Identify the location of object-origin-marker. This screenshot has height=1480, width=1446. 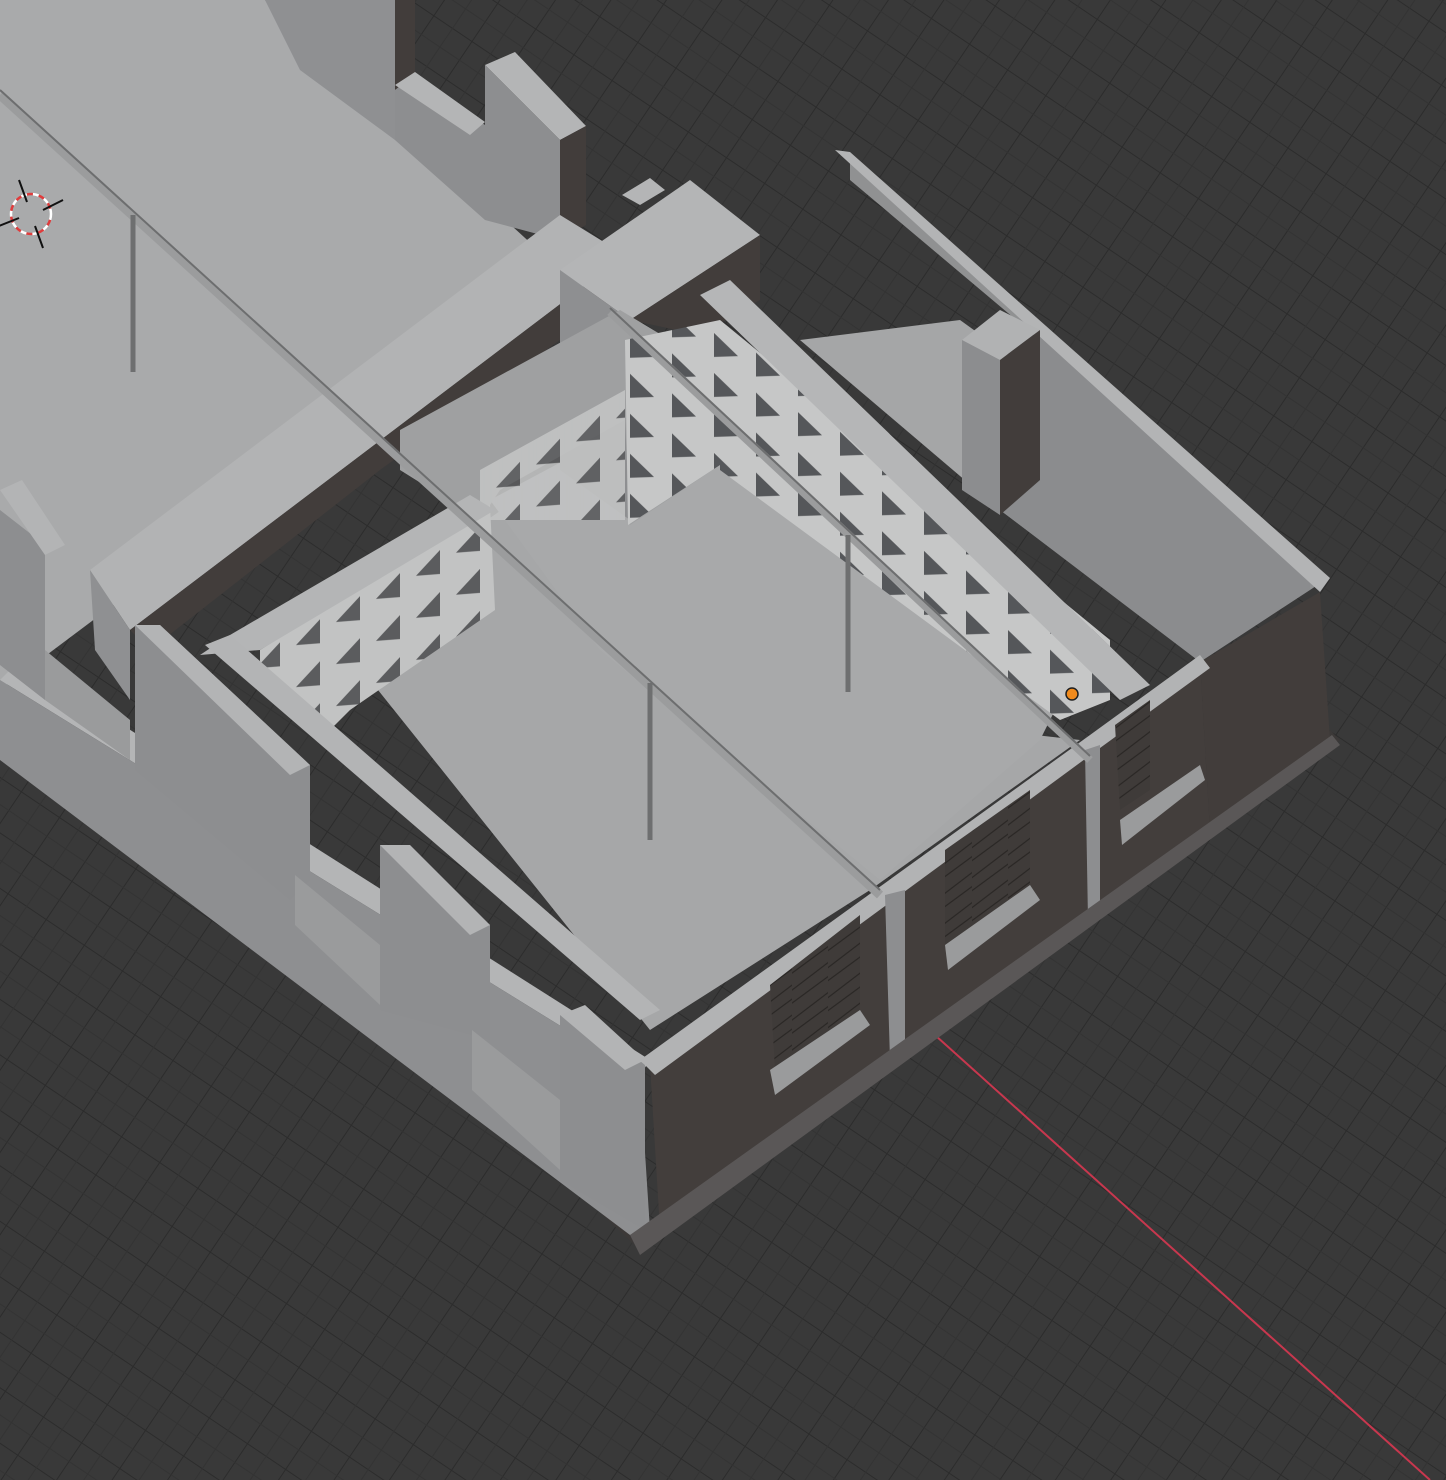
(1072, 694).